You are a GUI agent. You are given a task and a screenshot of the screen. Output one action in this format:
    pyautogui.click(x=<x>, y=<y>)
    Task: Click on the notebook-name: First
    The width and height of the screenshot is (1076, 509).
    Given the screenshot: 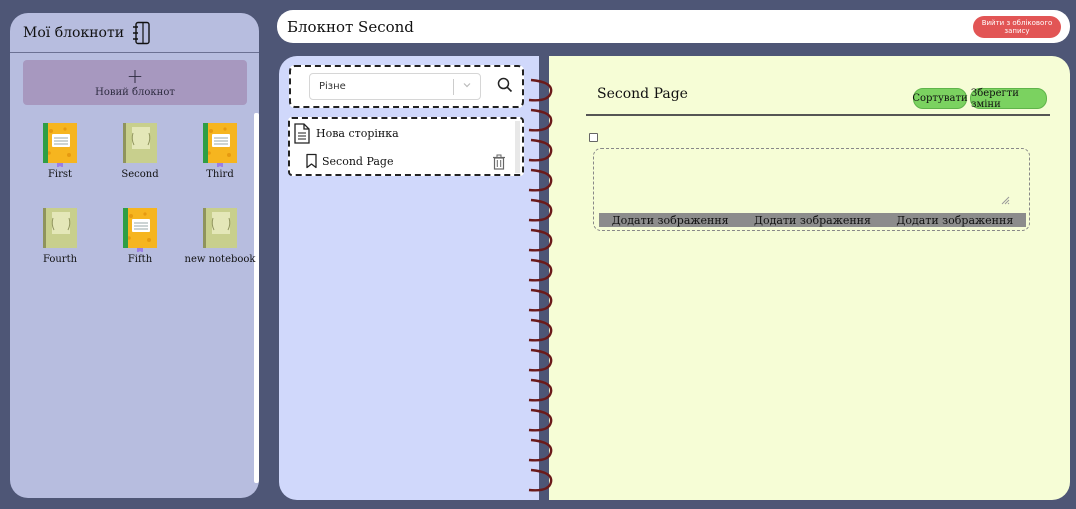 What is the action you would take?
    pyautogui.click(x=60, y=174)
    